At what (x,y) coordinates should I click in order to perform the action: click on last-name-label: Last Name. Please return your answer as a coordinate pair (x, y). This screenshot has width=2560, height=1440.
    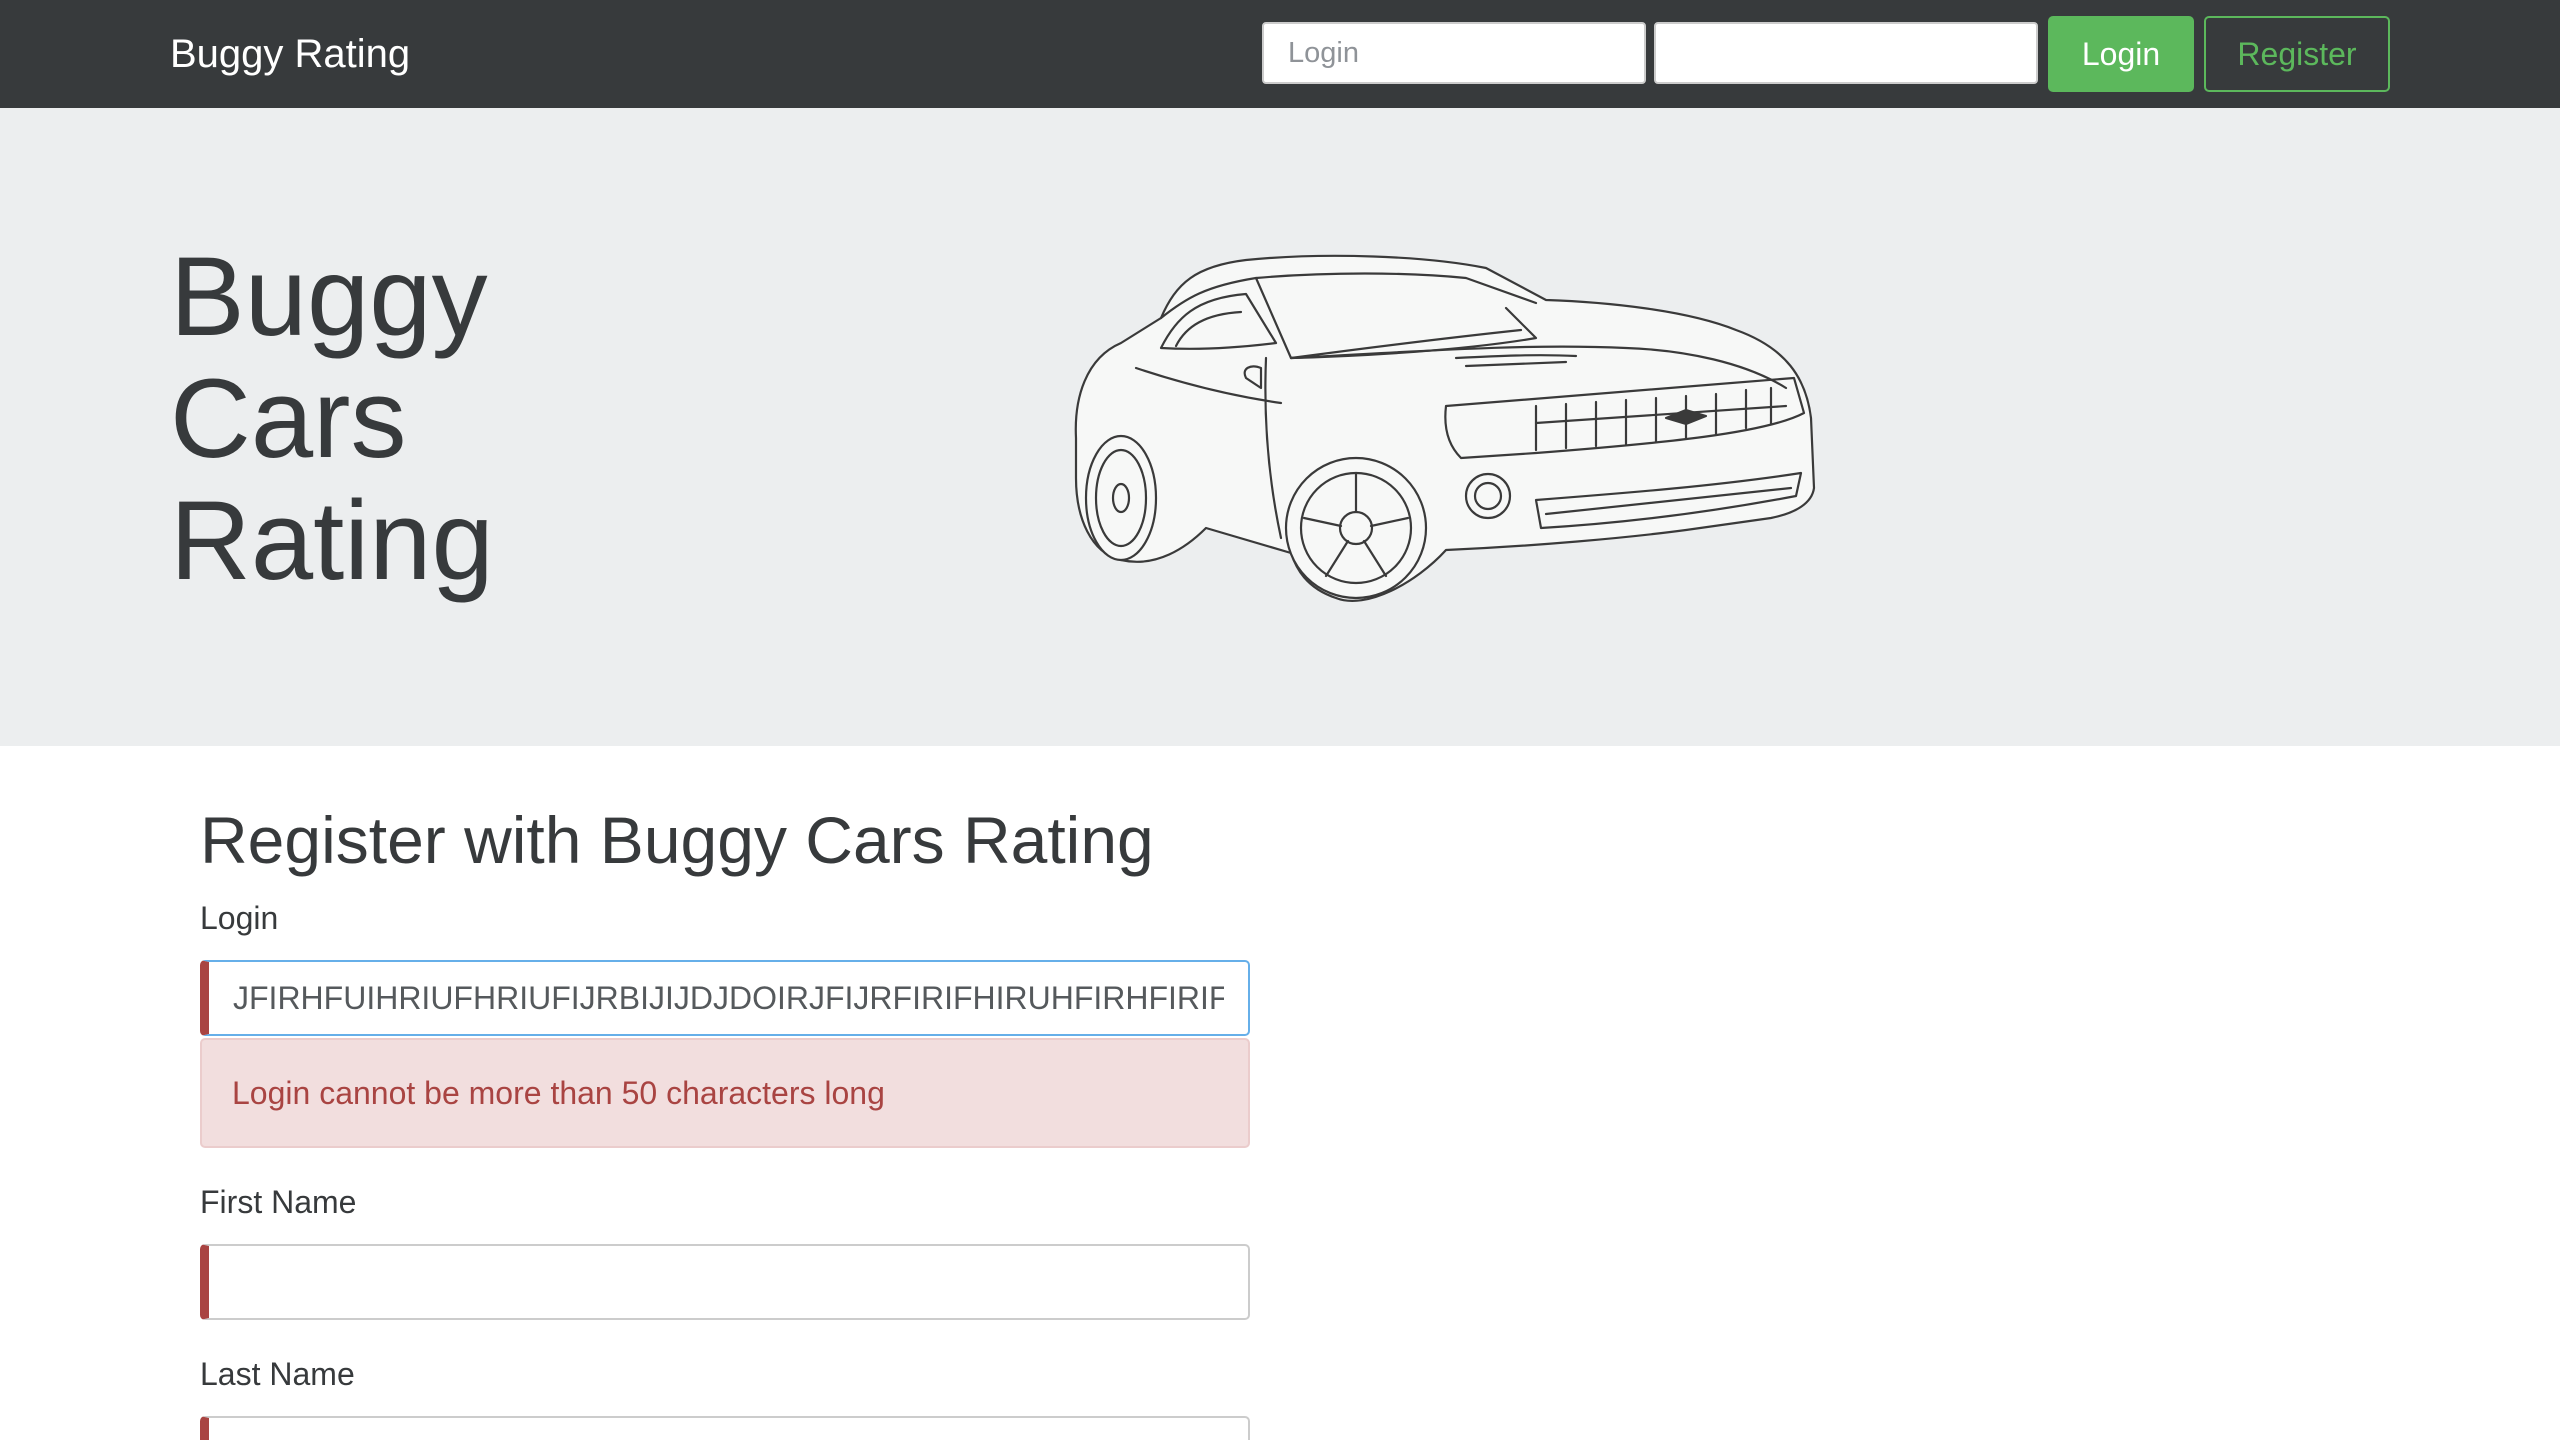
    Looking at the image, I should click on (277, 1374).